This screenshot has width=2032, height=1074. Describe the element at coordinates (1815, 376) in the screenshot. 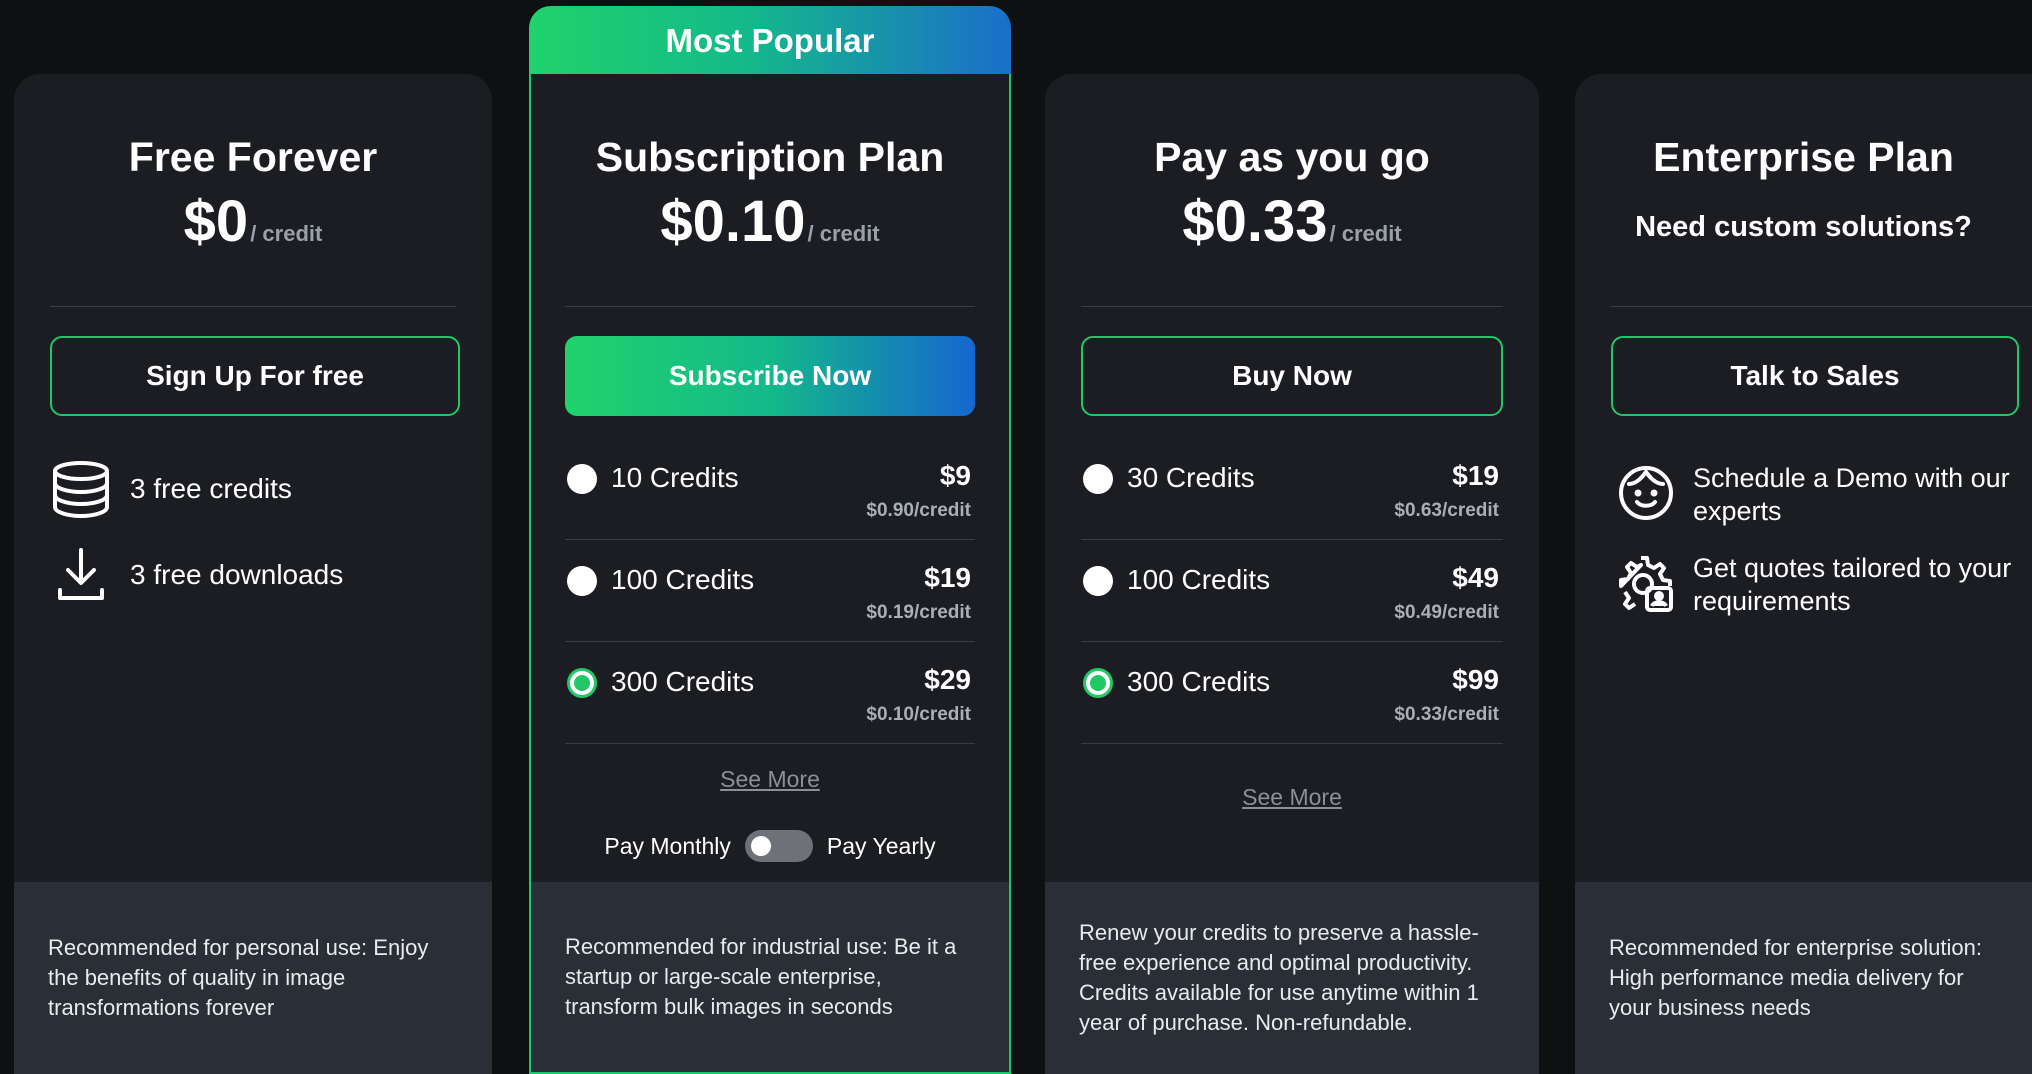

I see `talk-to-sales-button: Talk to Sales` at that location.